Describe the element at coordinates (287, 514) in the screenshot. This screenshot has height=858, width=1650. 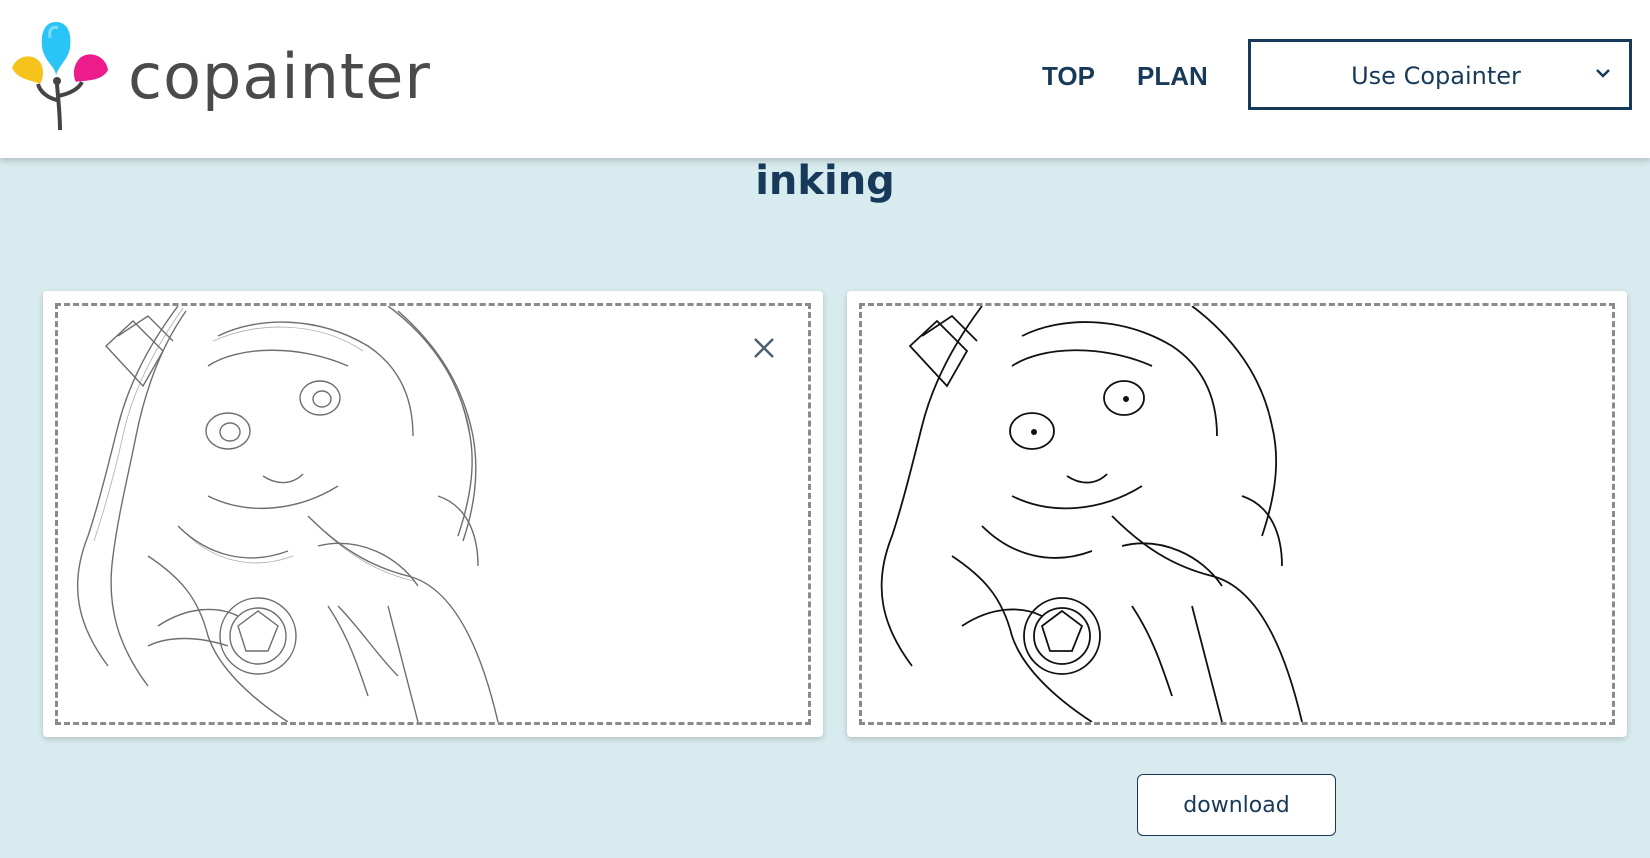
I see `rough-sketch-image` at that location.